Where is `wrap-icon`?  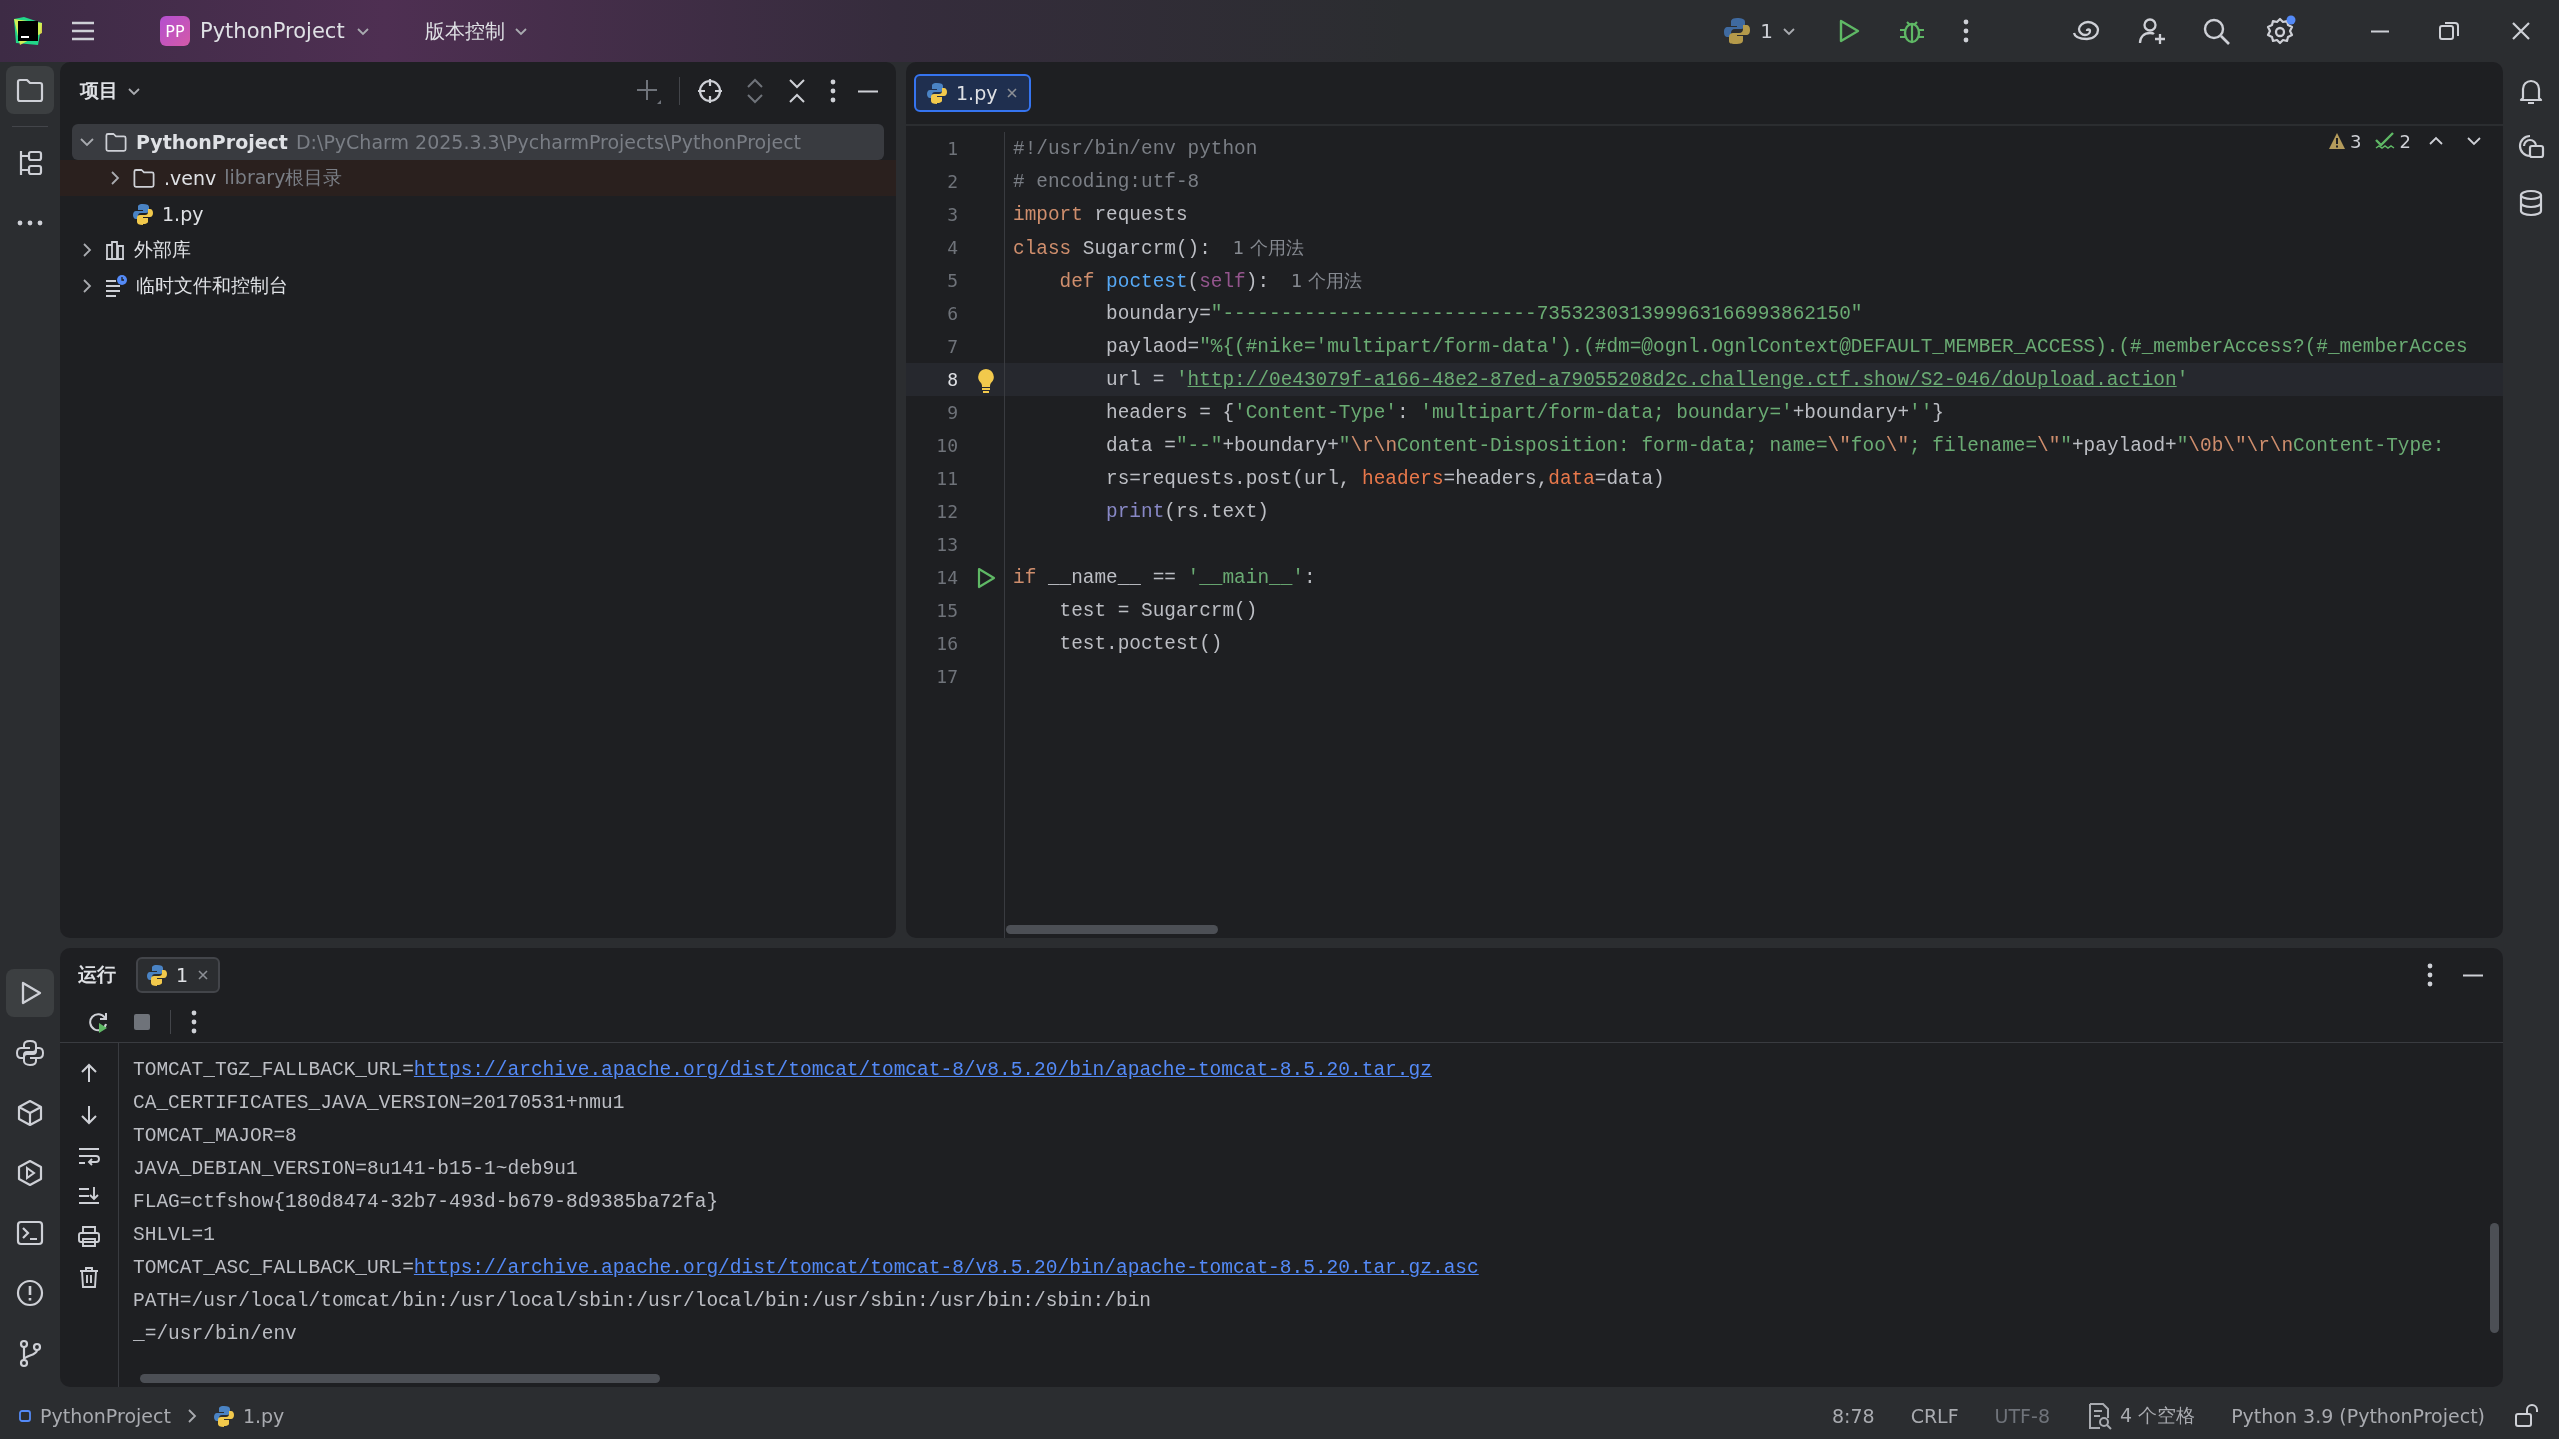
wrap-icon is located at coordinates (89, 1156).